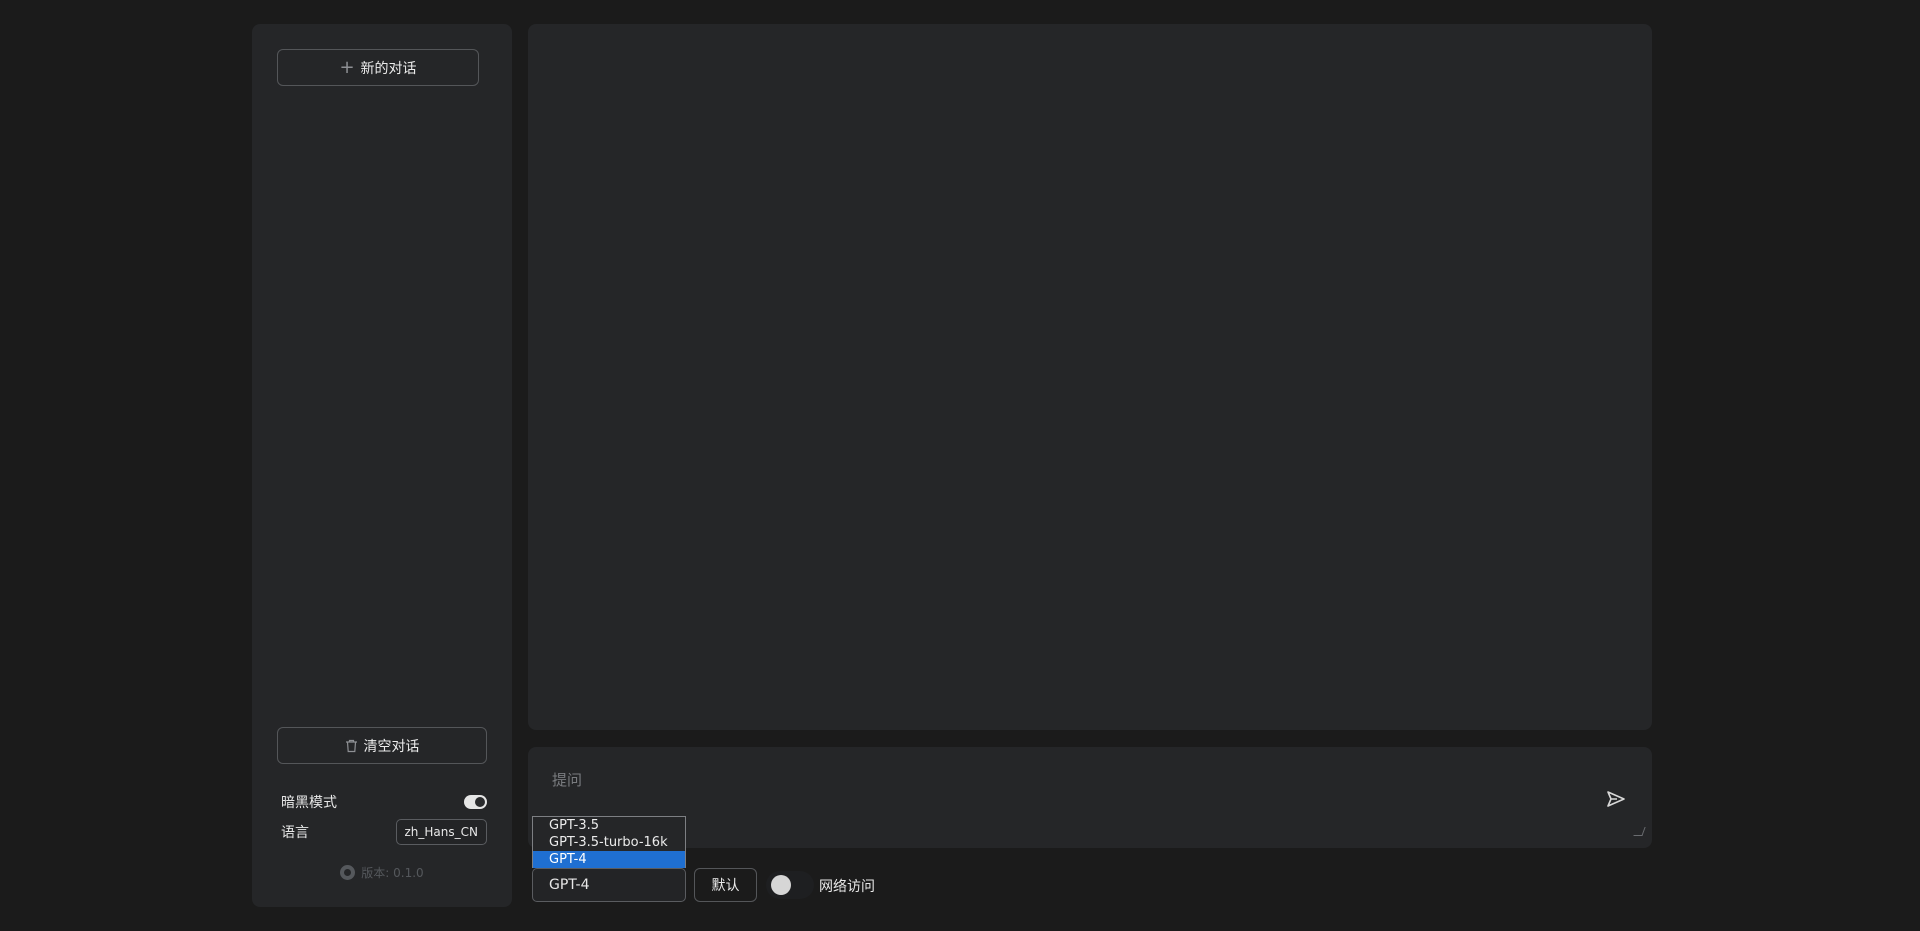 The image size is (1920, 931). I want to click on dark-mode-row: 暗黑模式, so click(384, 802).